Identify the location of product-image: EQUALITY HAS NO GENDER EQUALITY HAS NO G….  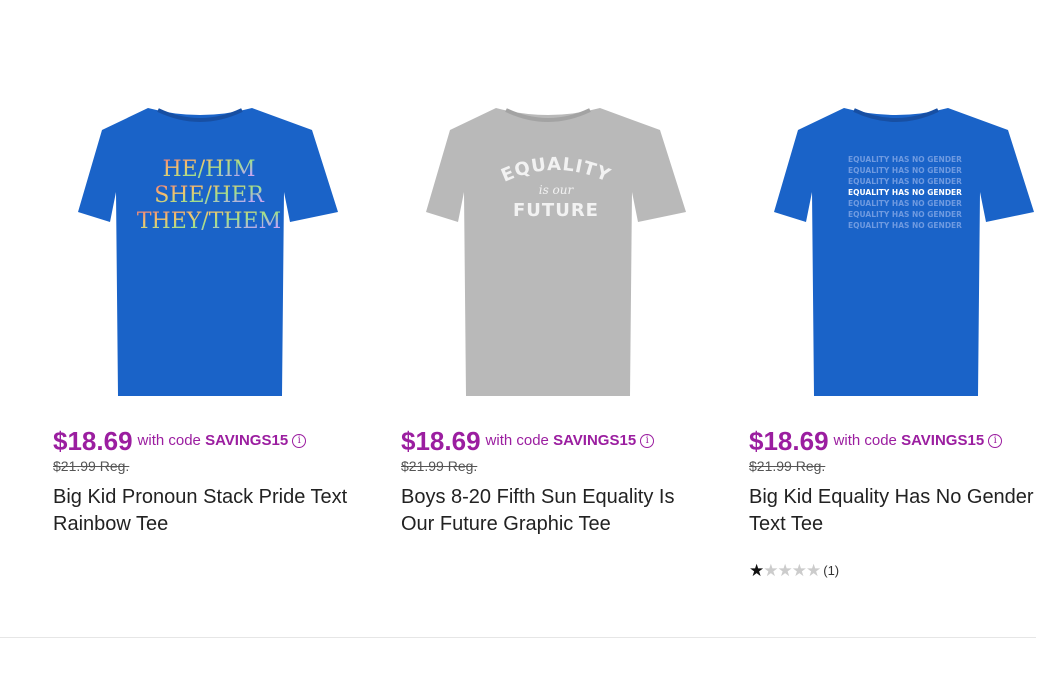
(892, 250).